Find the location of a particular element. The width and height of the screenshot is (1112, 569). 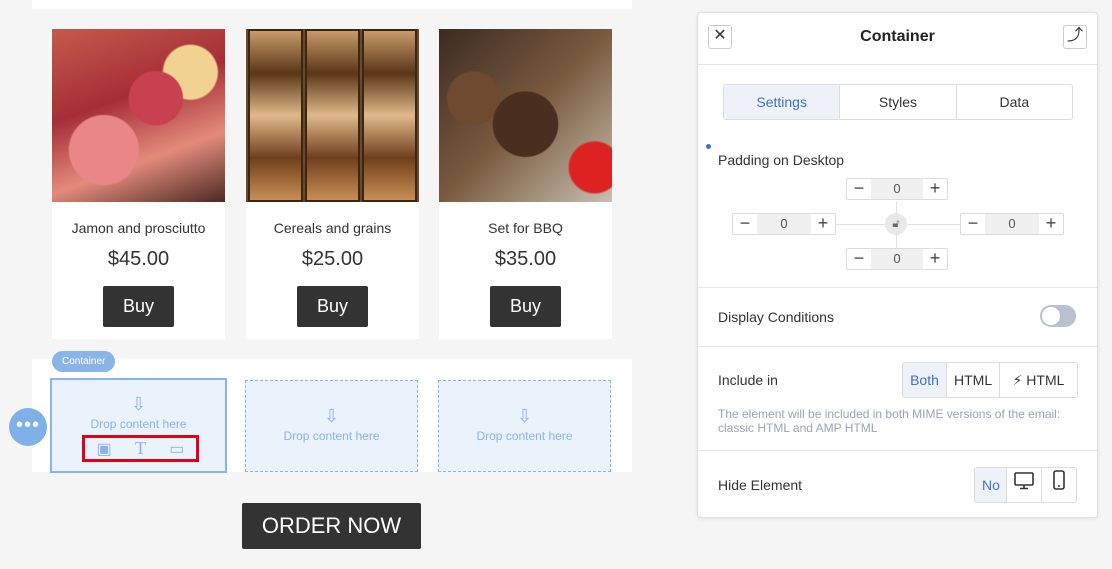

hide-element-selector: No is located at coordinates (1025, 485).